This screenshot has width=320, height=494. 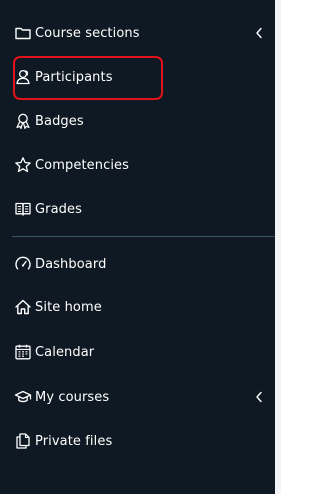 I want to click on nav-item-label: My courses, so click(x=72, y=397).